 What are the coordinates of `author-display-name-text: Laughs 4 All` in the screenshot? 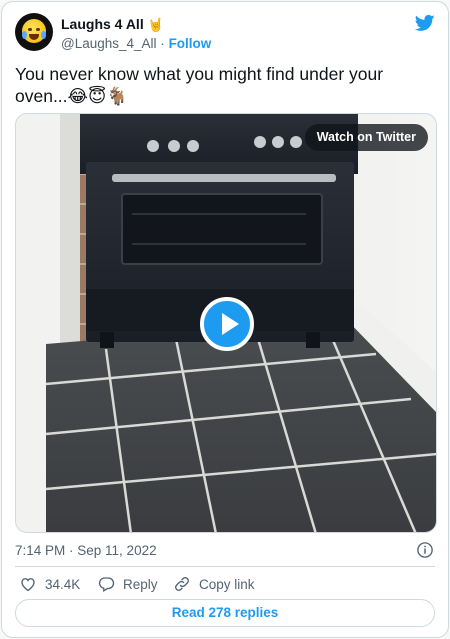 It's located at (102, 24).